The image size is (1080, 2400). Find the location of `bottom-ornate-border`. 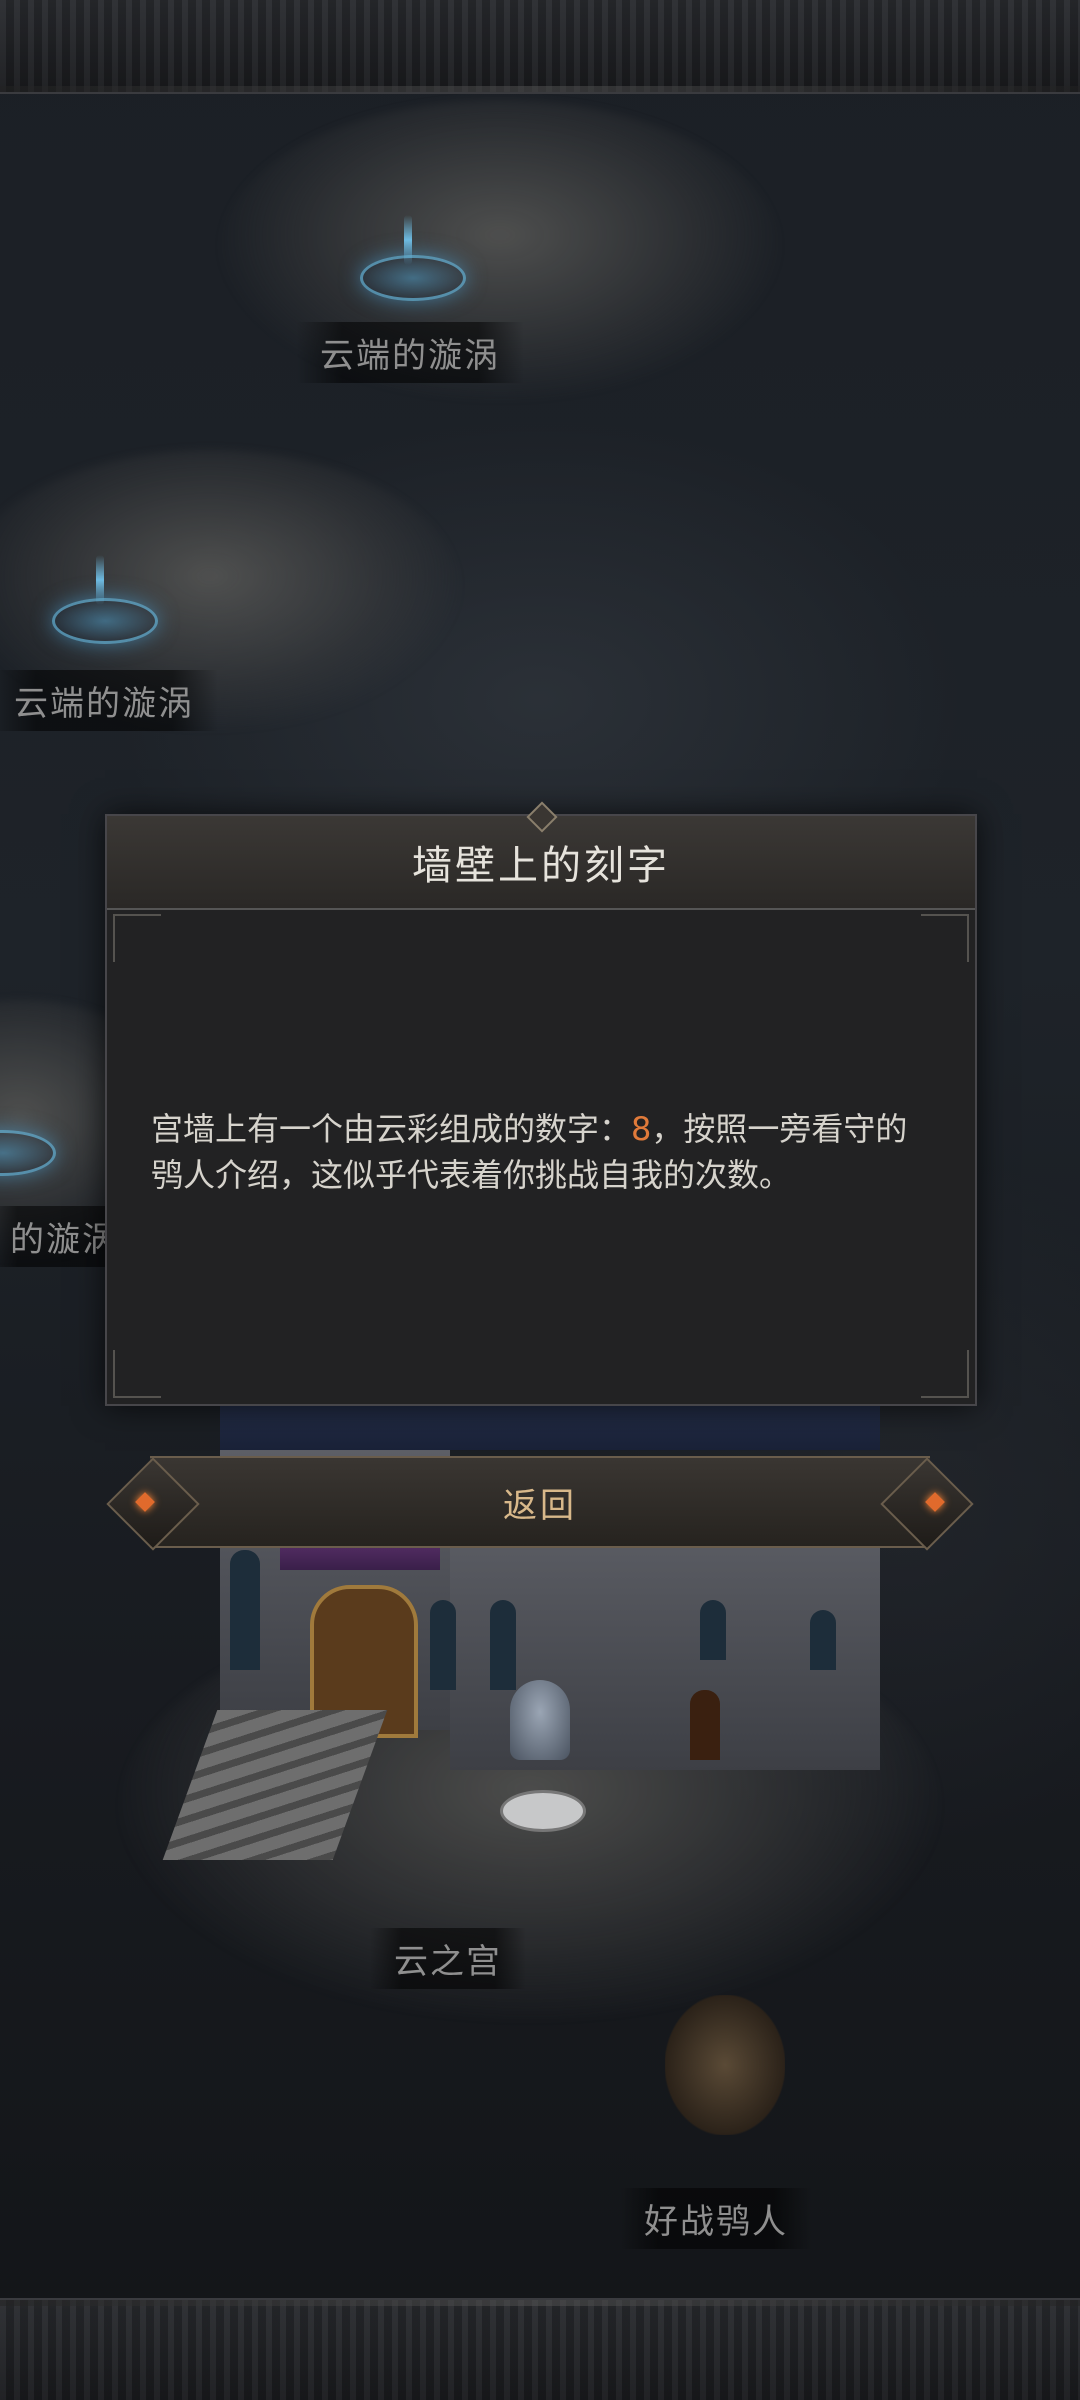

bottom-ornate-border is located at coordinates (540, 2349).